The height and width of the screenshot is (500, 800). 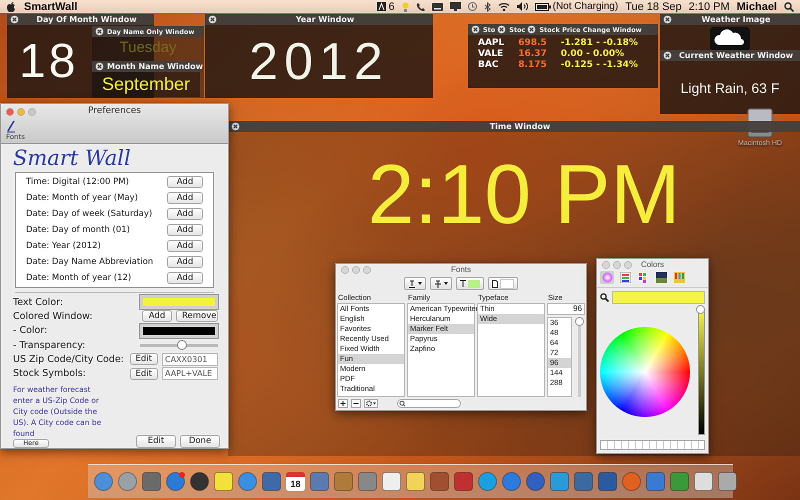 I want to click on list-item-label: Time: Digital (12:00 PM), so click(x=77, y=182).